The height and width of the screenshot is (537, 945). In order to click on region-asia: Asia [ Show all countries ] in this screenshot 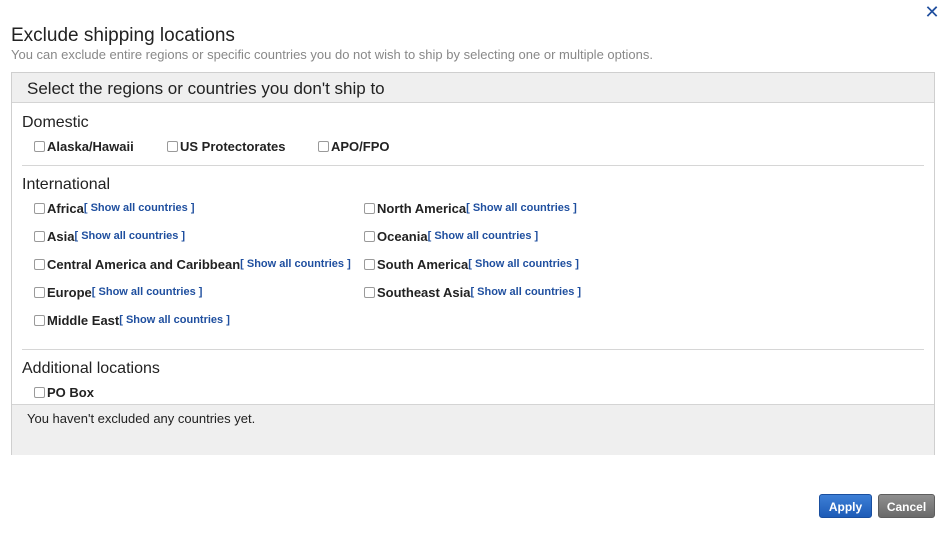, I will do `click(109, 236)`.